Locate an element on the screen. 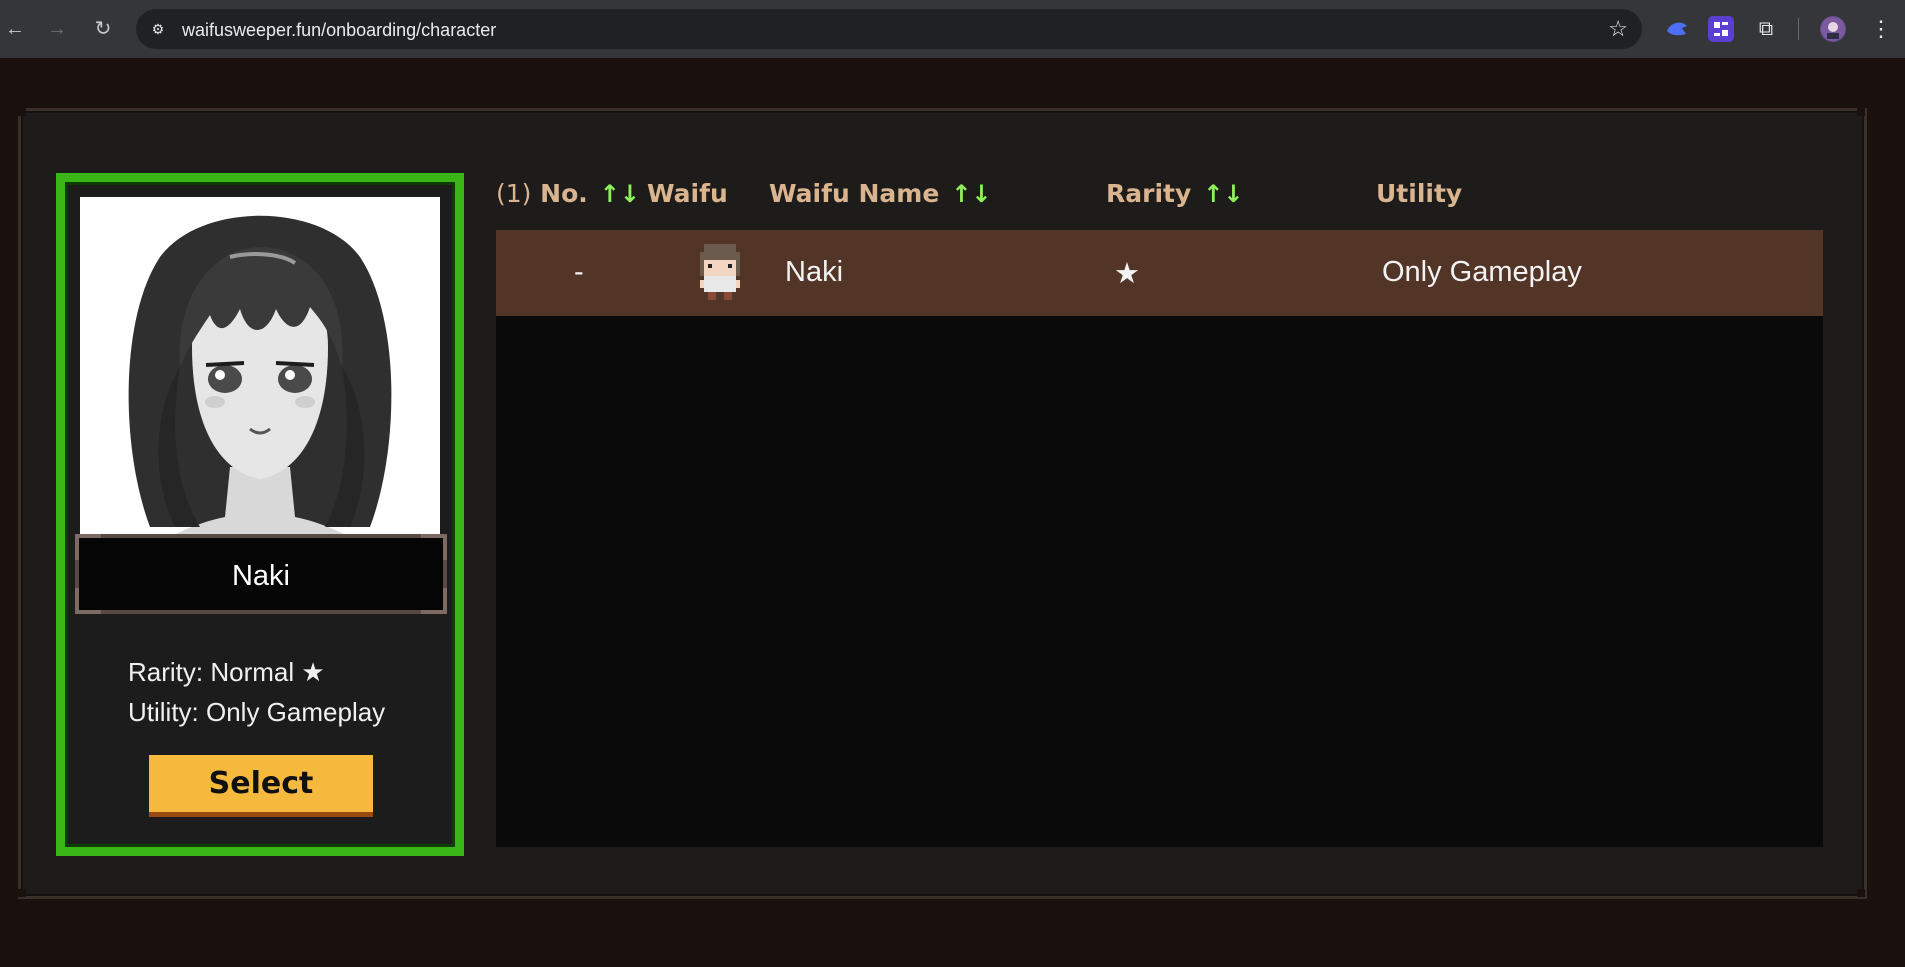 This screenshot has width=1905, height=967. extension-puzzle-app-icon is located at coordinates (1721, 29).